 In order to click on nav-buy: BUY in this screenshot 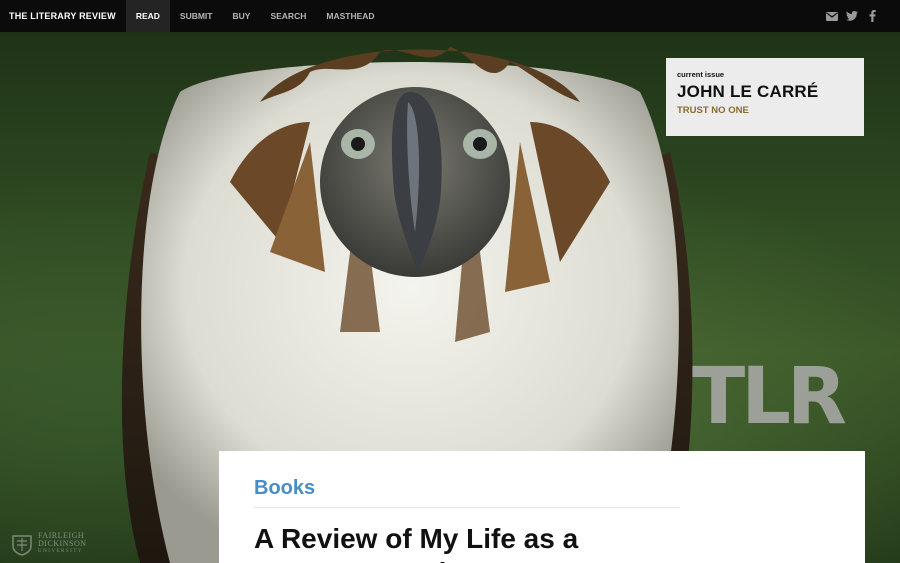, I will do `click(242, 16)`.